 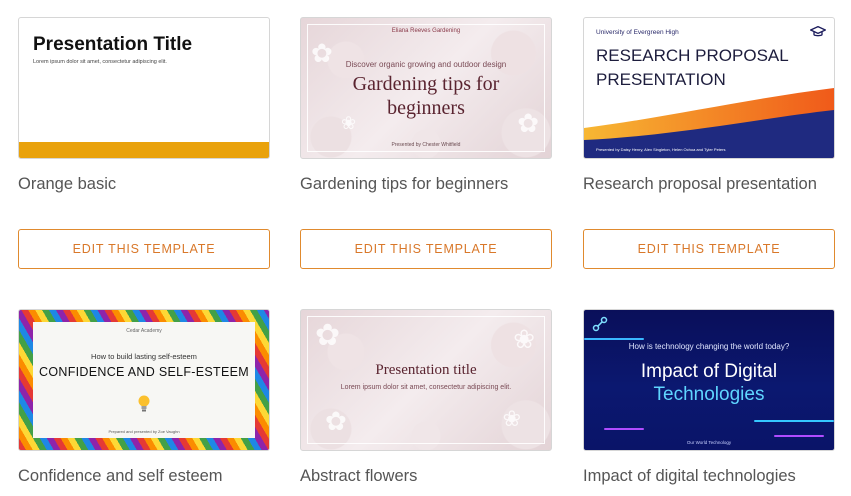 I want to click on template-name: Abstract flowers, so click(x=358, y=476).